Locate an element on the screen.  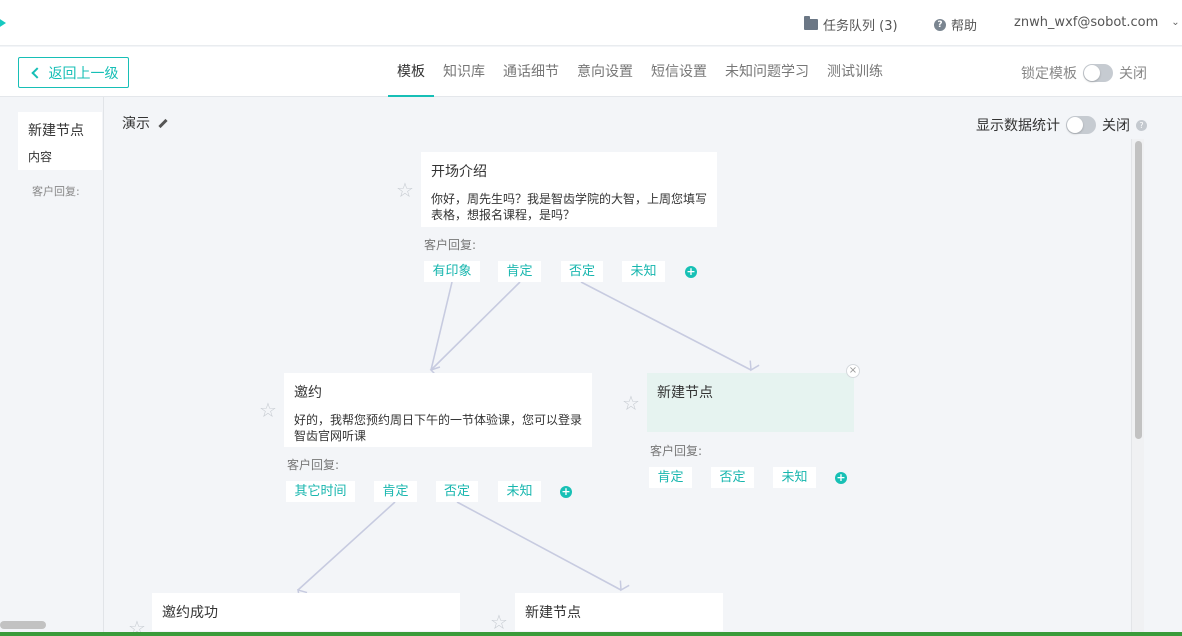
tab-intent-settings: 意向设置 is located at coordinates (605, 72).